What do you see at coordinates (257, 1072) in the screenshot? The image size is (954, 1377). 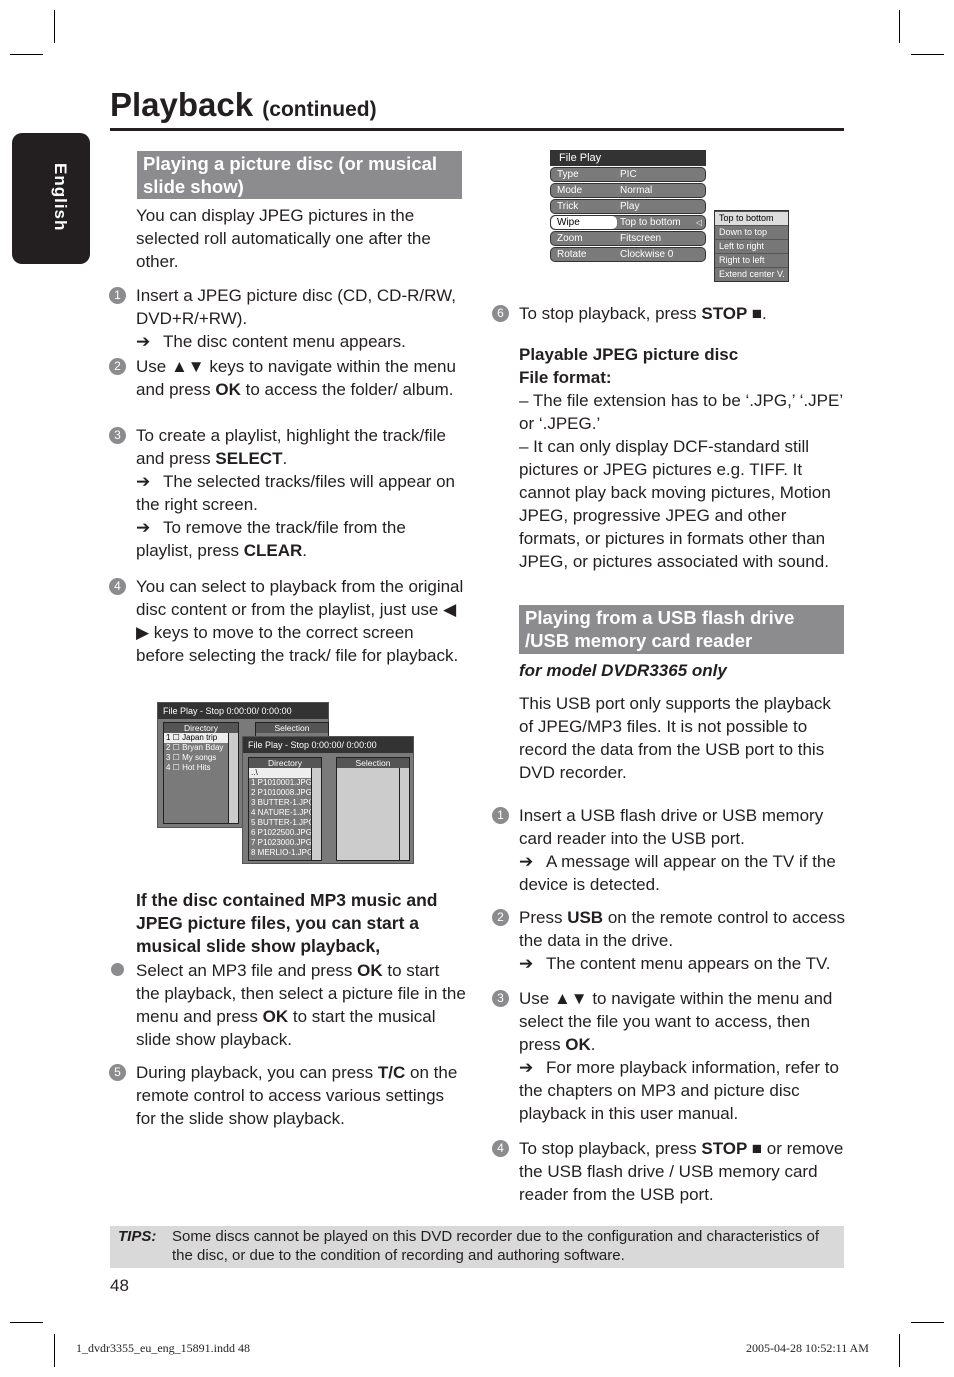 I see `text: During playback, you can press` at bounding box center [257, 1072].